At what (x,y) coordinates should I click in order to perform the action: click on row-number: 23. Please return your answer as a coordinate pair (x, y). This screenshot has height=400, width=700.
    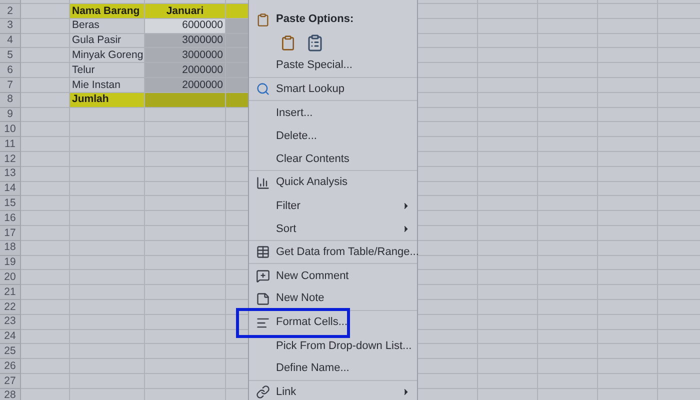
    Looking at the image, I should click on (10, 322).